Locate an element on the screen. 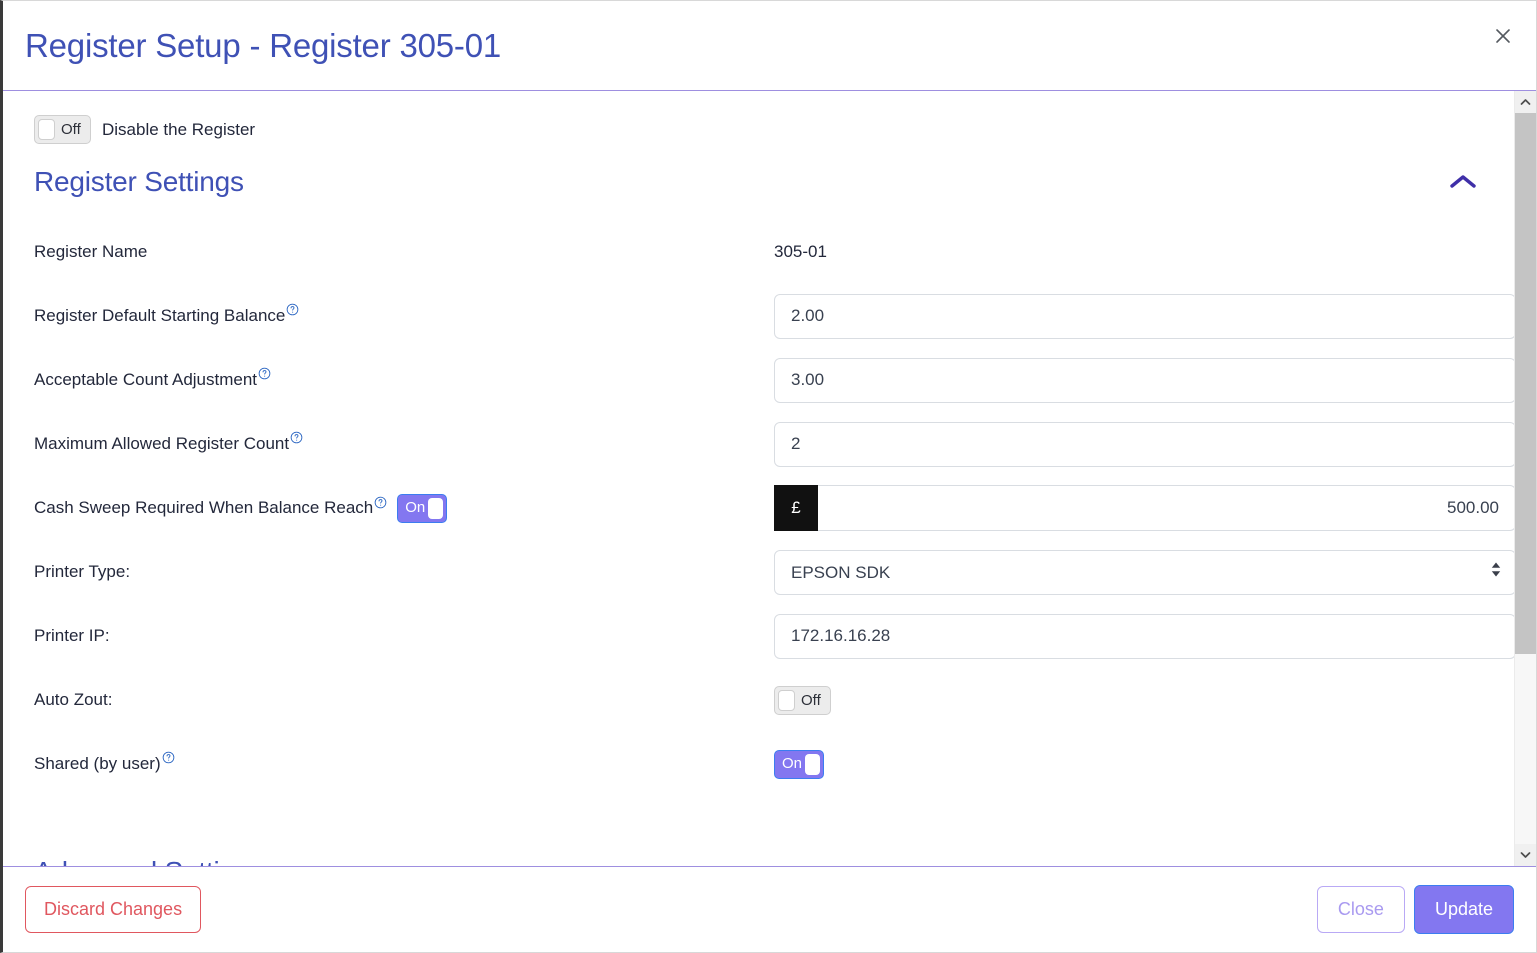 The height and width of the screenshot is (953, 1537). acceptable-count-adjustment-input is located at coordinates (1145, 380).